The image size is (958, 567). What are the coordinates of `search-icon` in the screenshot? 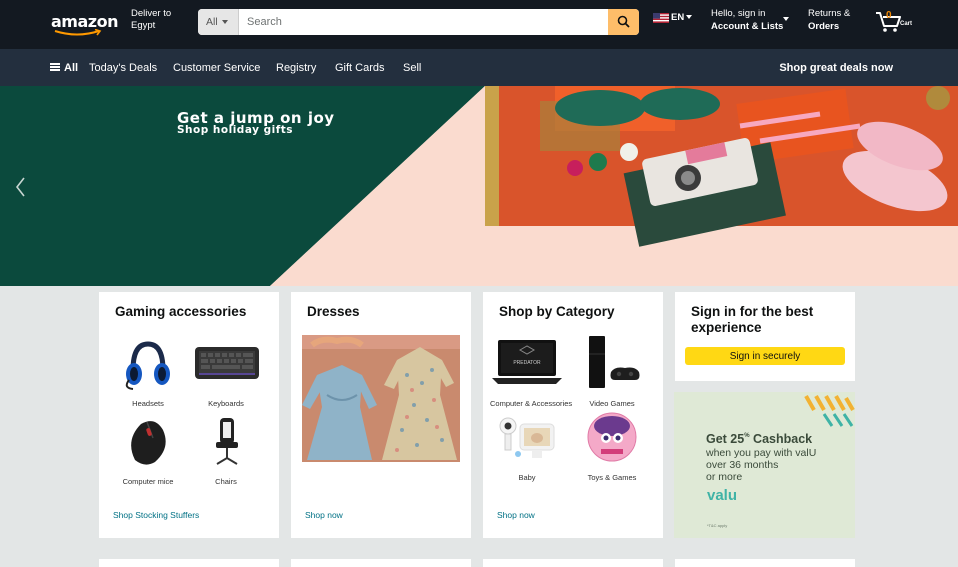 It's located at (623, 21).